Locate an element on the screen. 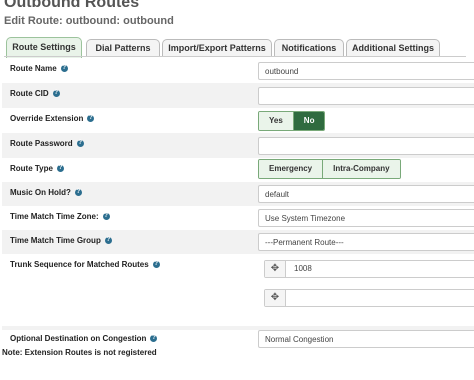 This screenshot has width=474, height=380. page-title: Outbound Routes is located at coordinates (72, 5).